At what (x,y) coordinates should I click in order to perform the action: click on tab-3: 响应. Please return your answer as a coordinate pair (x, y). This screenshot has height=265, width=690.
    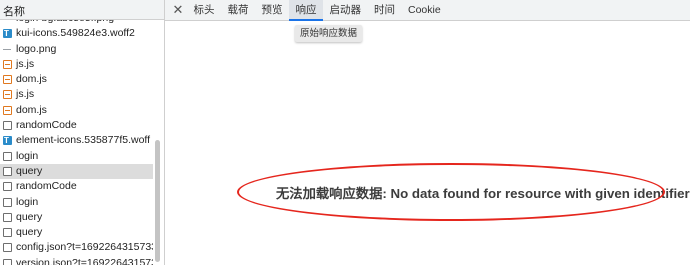
    Looking at the image, I should click on (306, 10).